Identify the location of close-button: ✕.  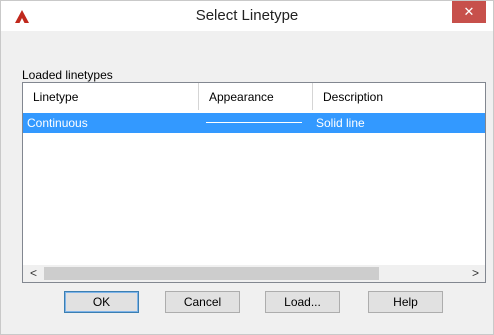
(469, 12).